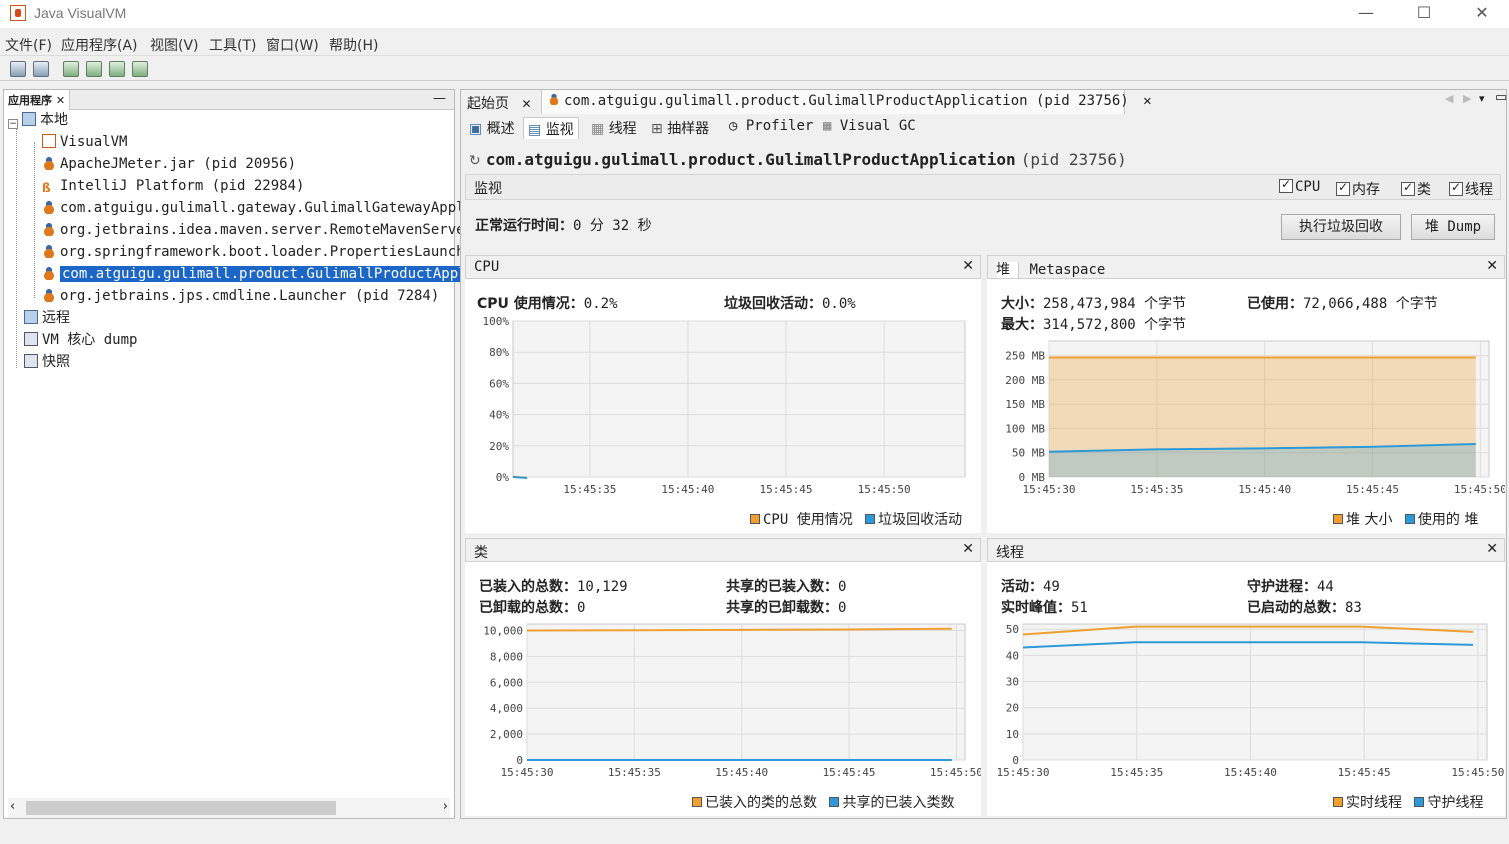  Describe the element at coordinates (37, 100) in the screenshot. I see `applications-tab: 应用程序 ✕` at that location.